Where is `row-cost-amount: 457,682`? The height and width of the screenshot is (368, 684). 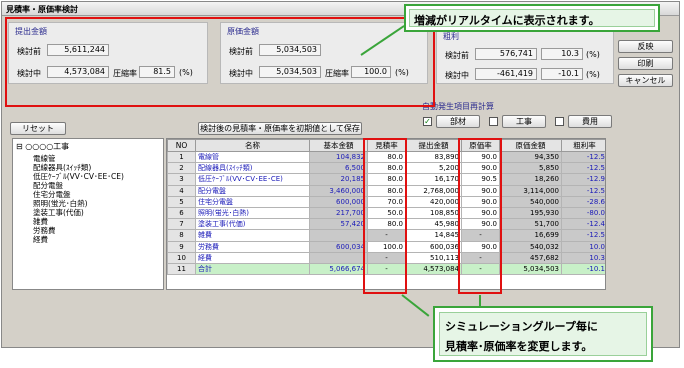
row-cost-amount: 457,682 is located at coordinates (530, 257).